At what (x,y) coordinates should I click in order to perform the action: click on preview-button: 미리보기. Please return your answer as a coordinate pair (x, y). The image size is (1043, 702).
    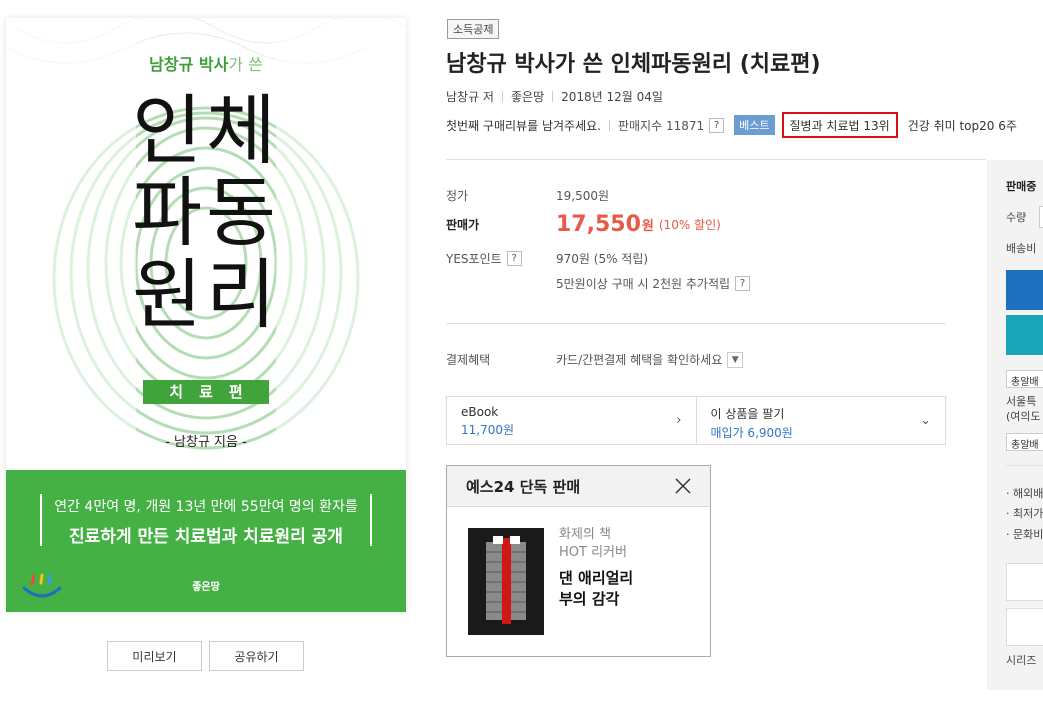
    Looking at the image, I should click on (154, 656).